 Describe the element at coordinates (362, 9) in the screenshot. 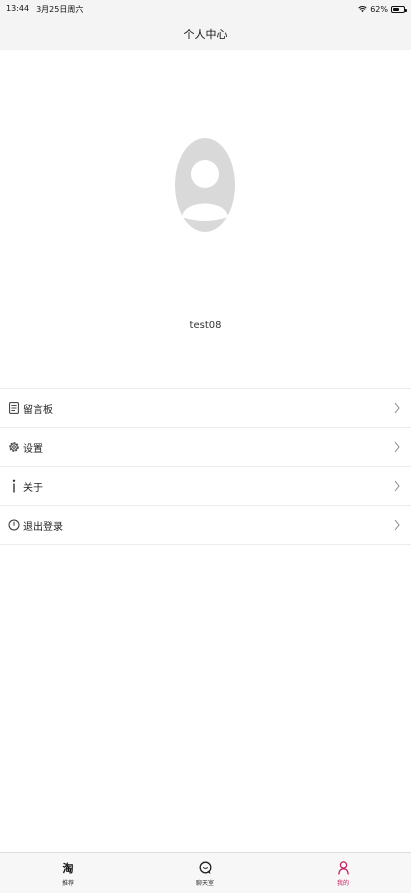

I see `wifi-icon` at that location.